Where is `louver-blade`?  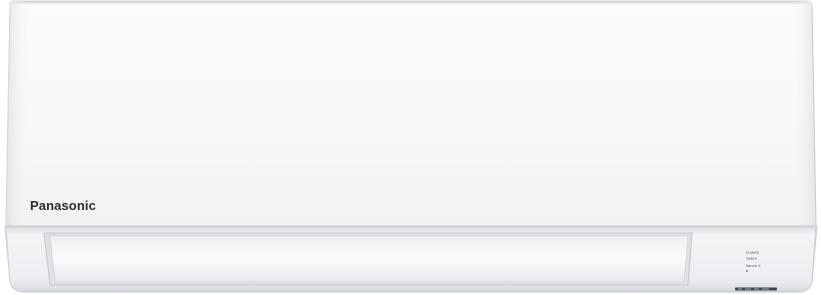 louver-blade is located at coordinates (369, 259).